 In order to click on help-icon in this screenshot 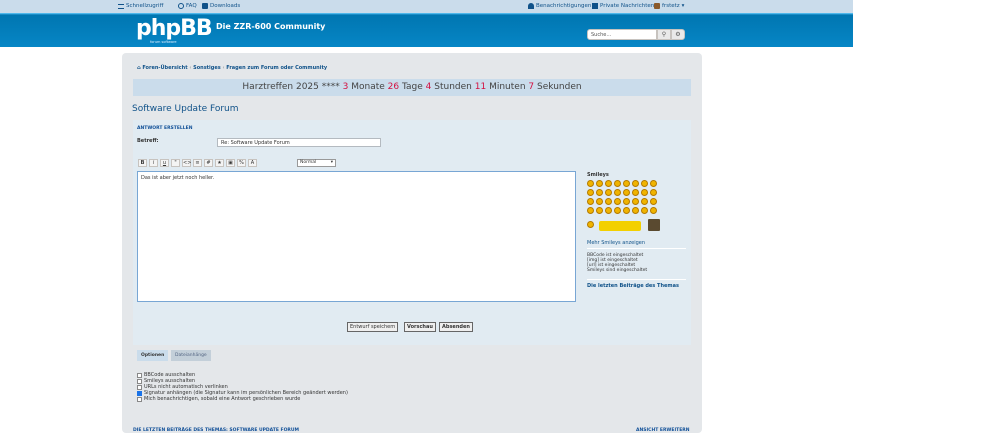, I will do `click(181, 6)`.